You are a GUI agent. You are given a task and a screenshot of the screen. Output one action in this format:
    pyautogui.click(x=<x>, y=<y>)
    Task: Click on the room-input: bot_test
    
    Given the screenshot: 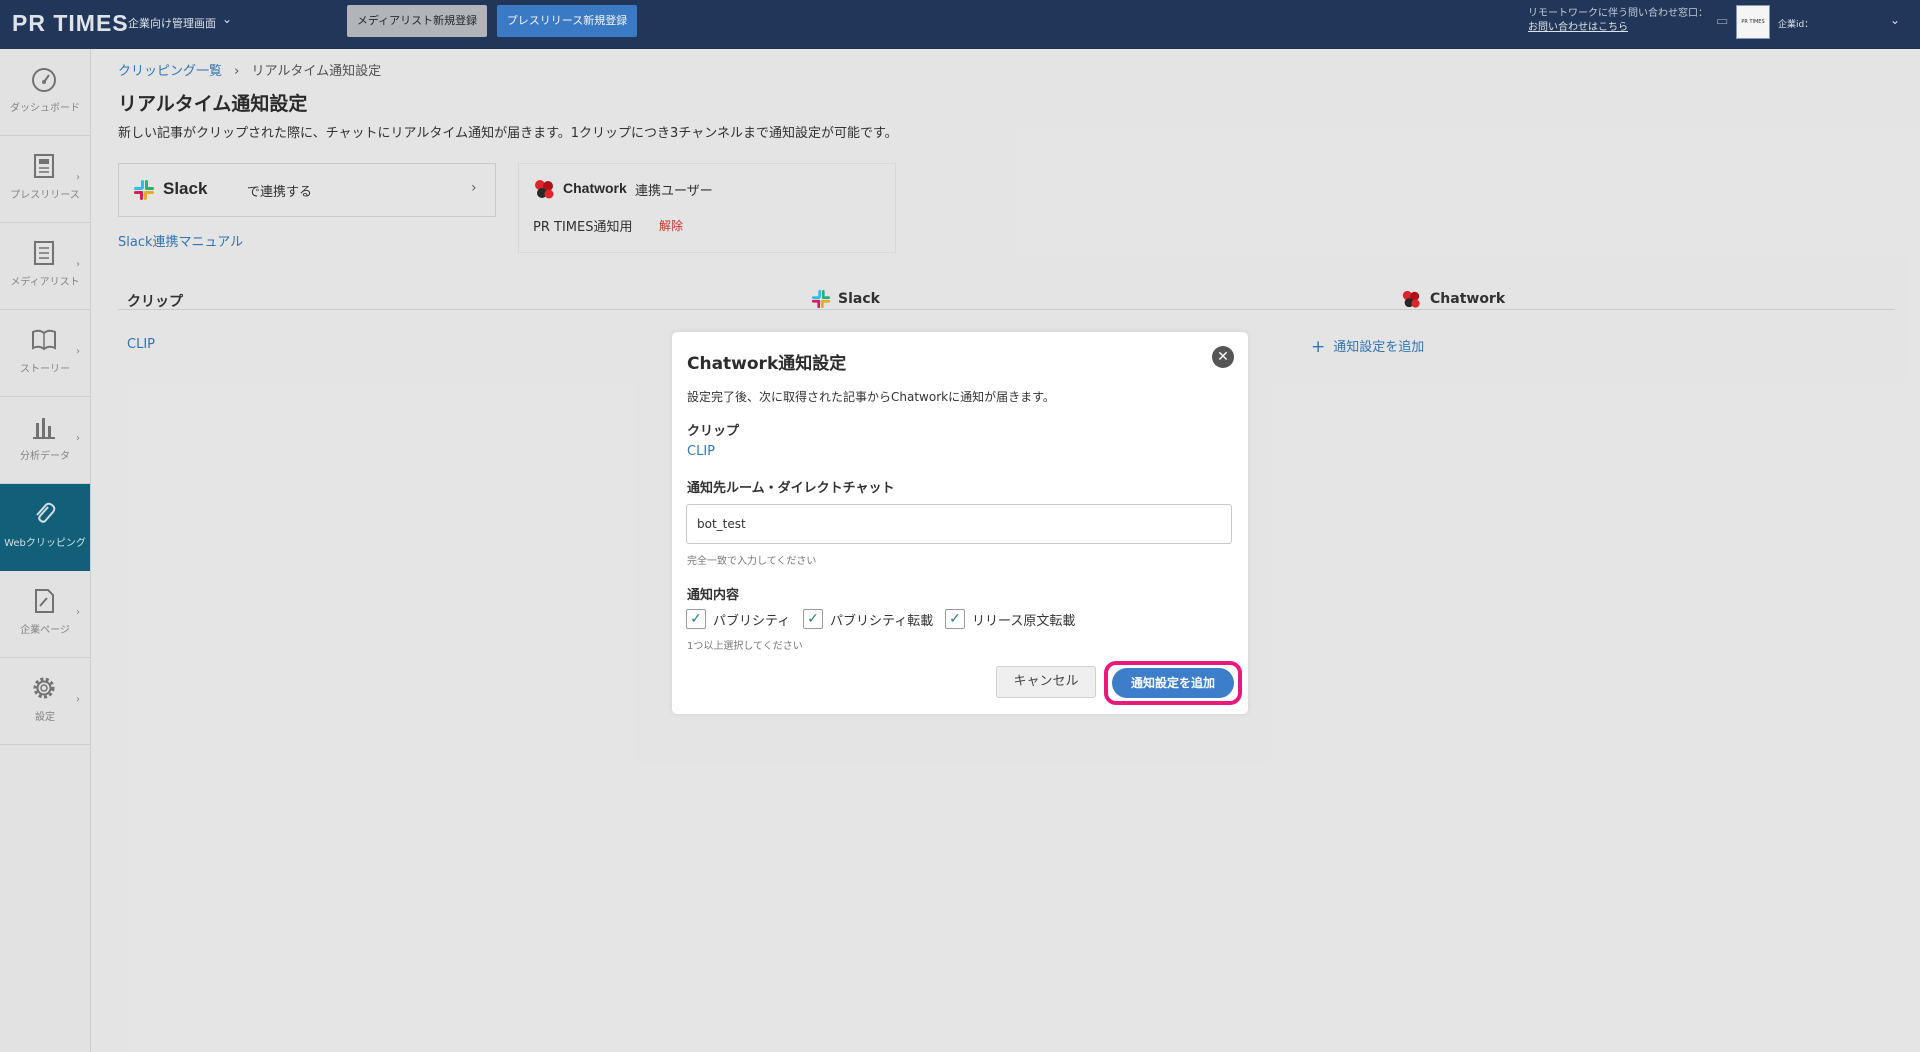 What is the action you would take?
    pyautogui.click(x=959, y=524)
    